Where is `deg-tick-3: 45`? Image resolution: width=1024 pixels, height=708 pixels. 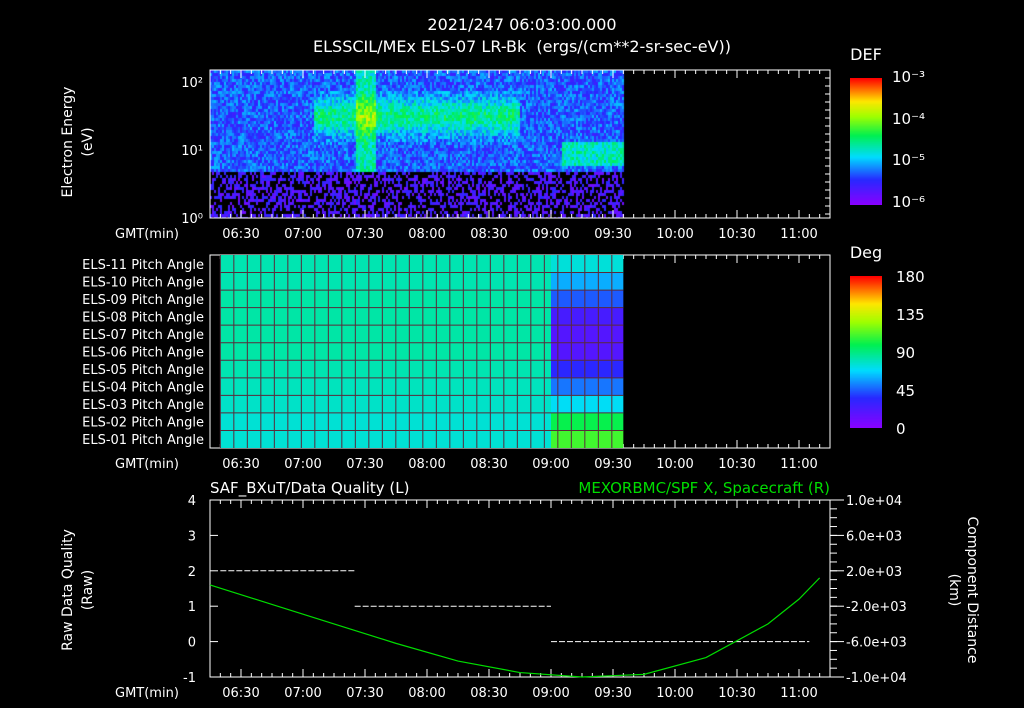 deg-tick-3: 45 is located at coordinates (905, 391).